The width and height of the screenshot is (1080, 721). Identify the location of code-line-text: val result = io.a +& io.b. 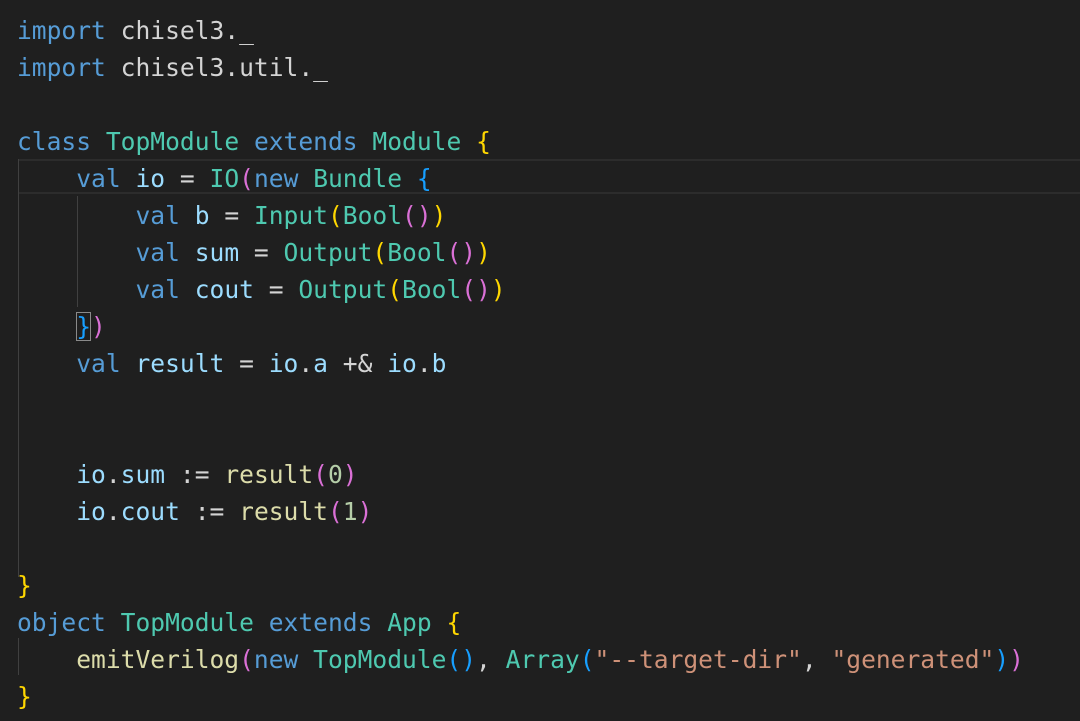
(261, 363).